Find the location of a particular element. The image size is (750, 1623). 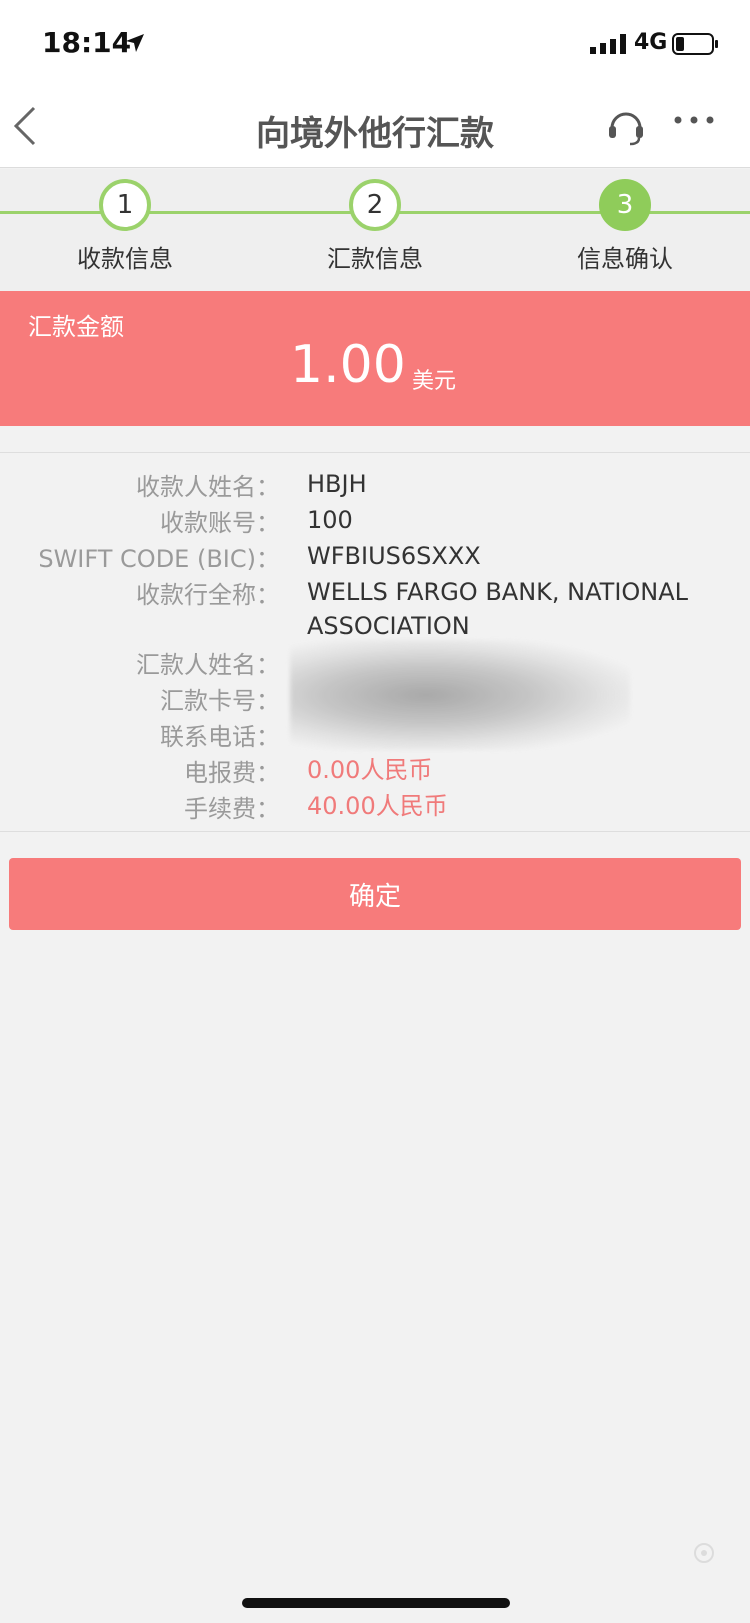

detail-value-fee: 0.00人民币 is located at coordinates (370, 770).